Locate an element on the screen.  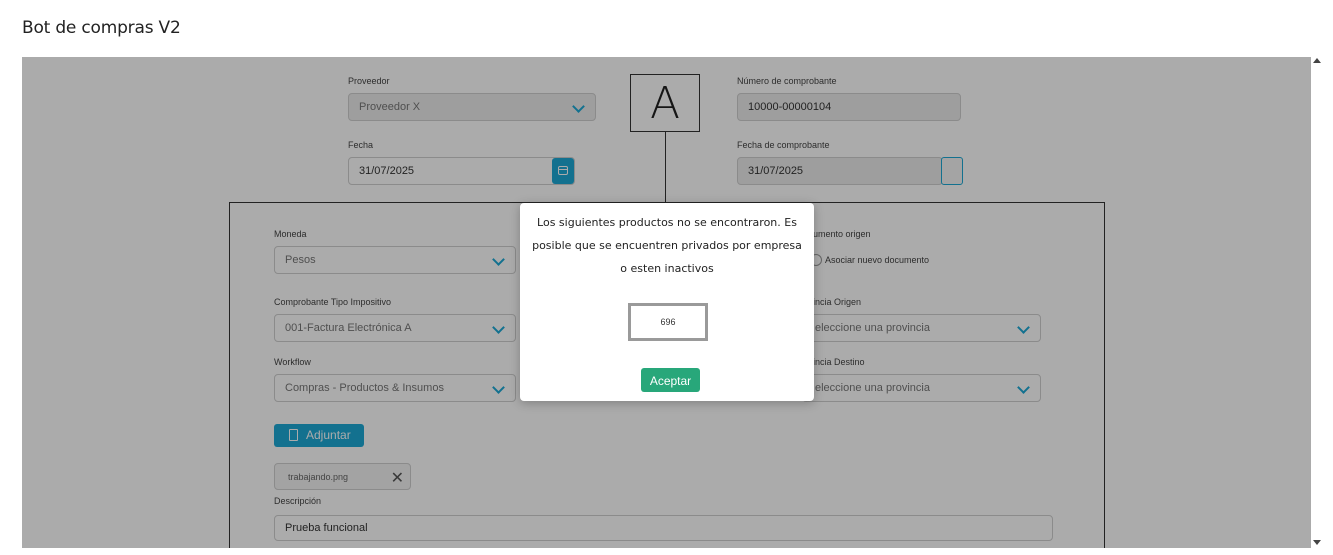
aceptar-button: Aceptar is located at coordinates (670, 380).